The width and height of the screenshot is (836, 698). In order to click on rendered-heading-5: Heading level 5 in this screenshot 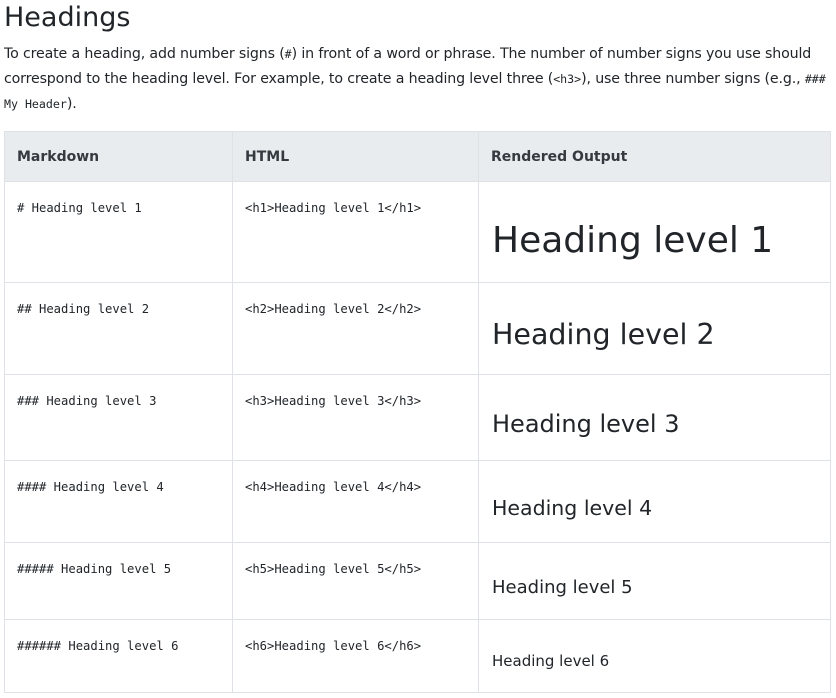, I will do `click(562, 587)`.